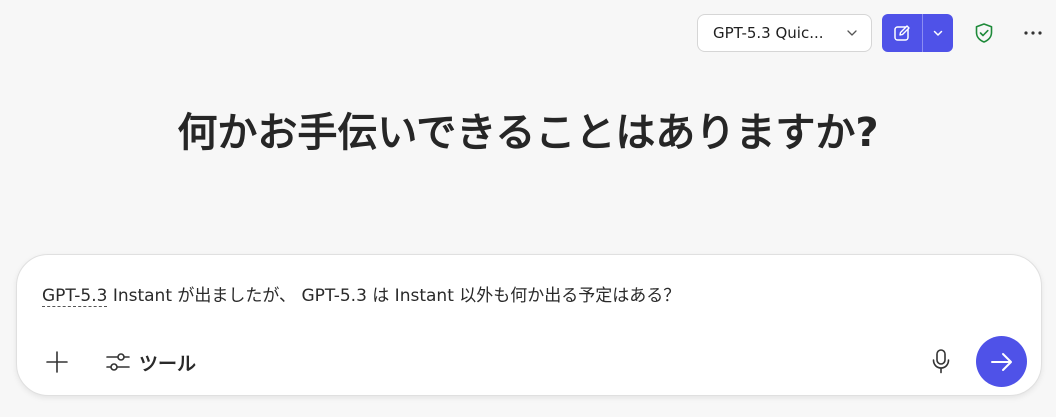 This screenshot has height=417, width=1056. I want to click on tools-label: ツール, so click(168, 363).